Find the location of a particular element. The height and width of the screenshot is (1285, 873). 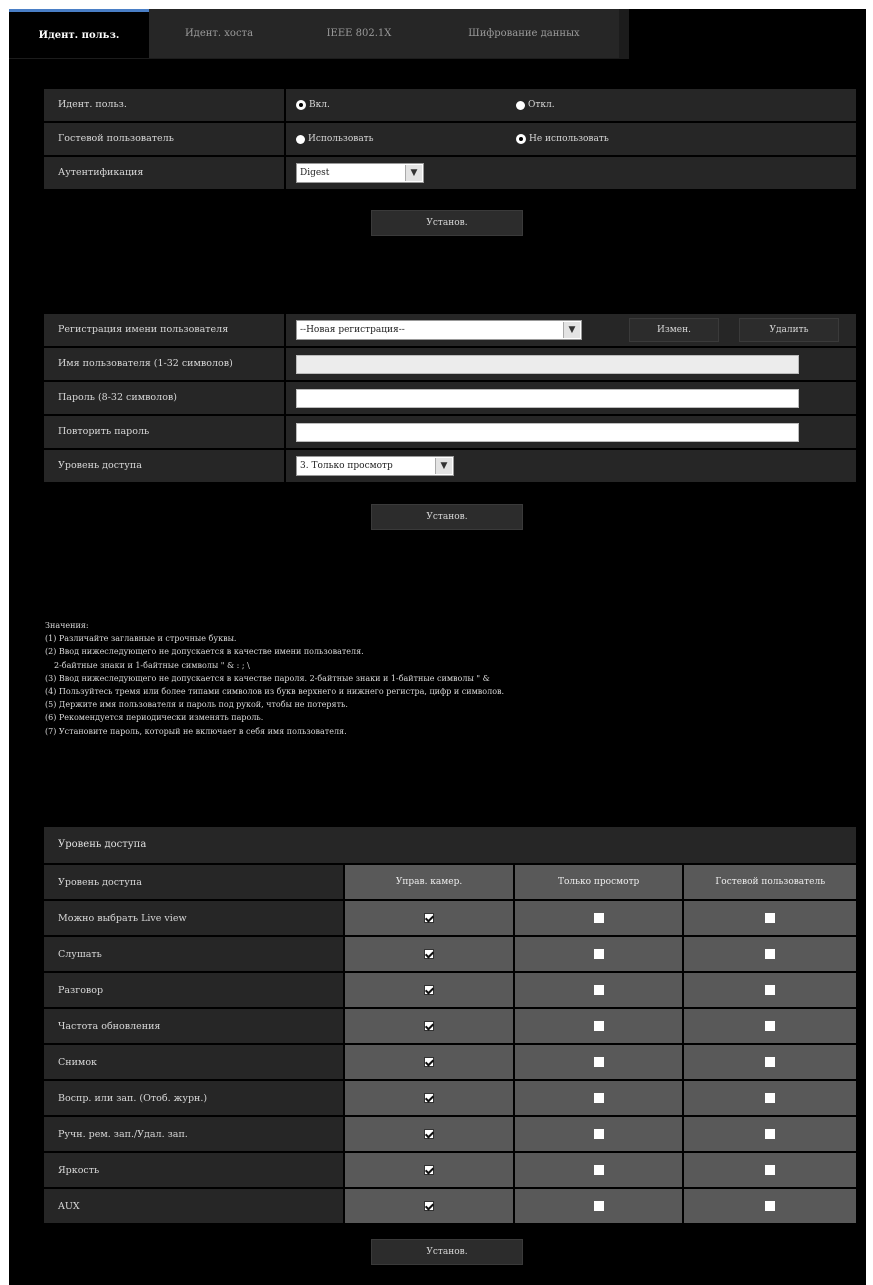

username-row: Имя пользователя (1-32 символов) is located at coordinates (450, 365).